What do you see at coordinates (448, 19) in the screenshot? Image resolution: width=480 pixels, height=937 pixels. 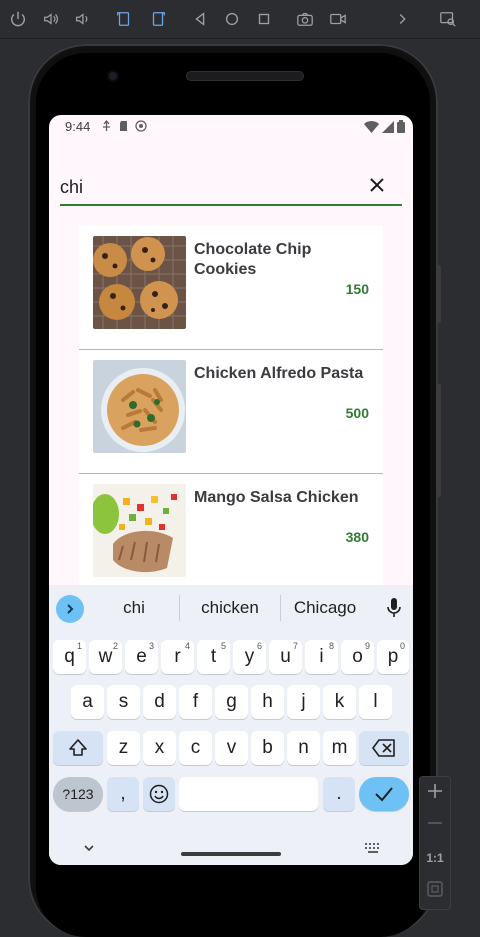 I see `device-inspect-icon` at bounding box center [448, 19].